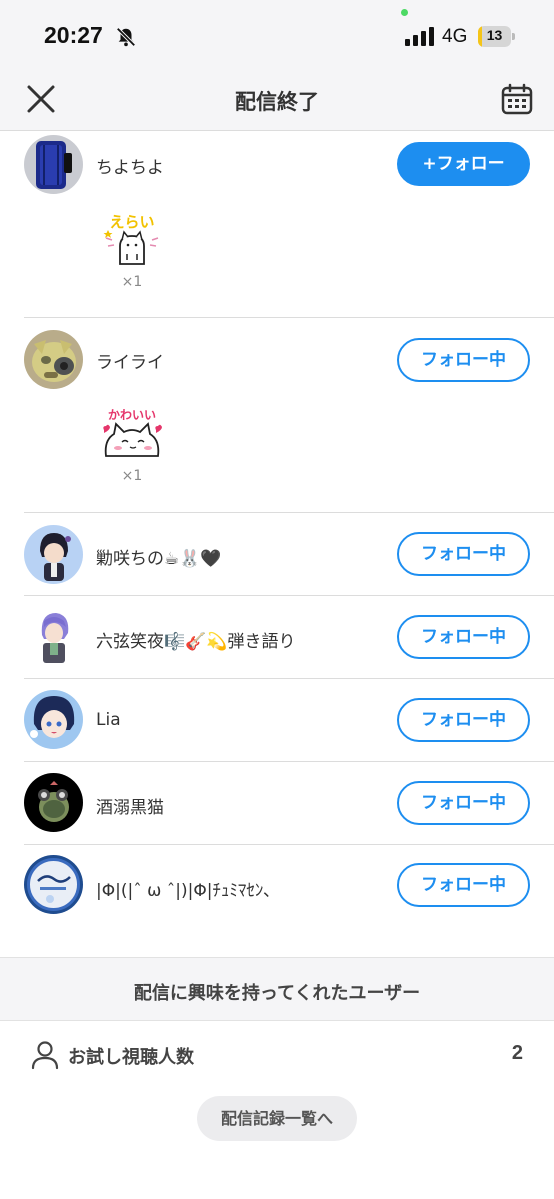 Image resolution: width=554 pixels, height=1199 pixels. Describe the element at coordinates (132, 415) in the screenshot. I see `svg-text: かわいい` at that location.